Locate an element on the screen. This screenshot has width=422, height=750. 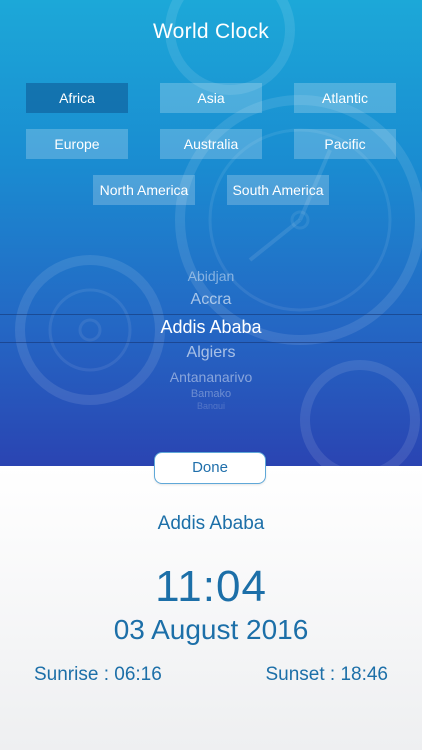
sunset-time: Sunset : 18:46 is located at coordinates (326, 674).